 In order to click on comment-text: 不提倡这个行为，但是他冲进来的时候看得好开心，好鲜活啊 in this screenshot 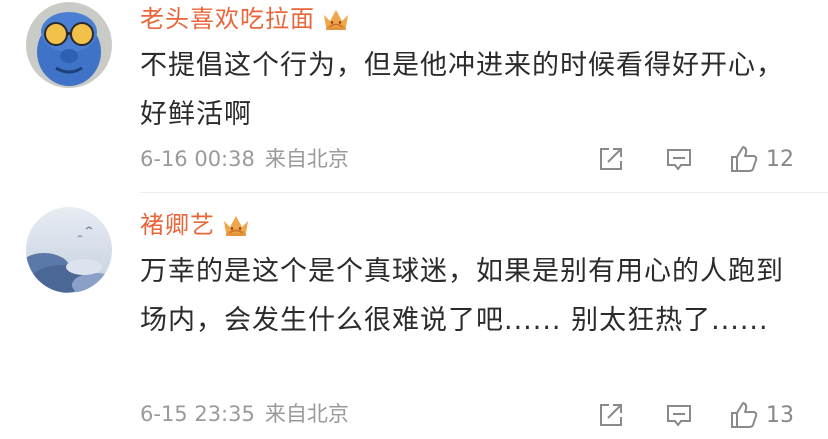, I will do `click(462, 90)`.